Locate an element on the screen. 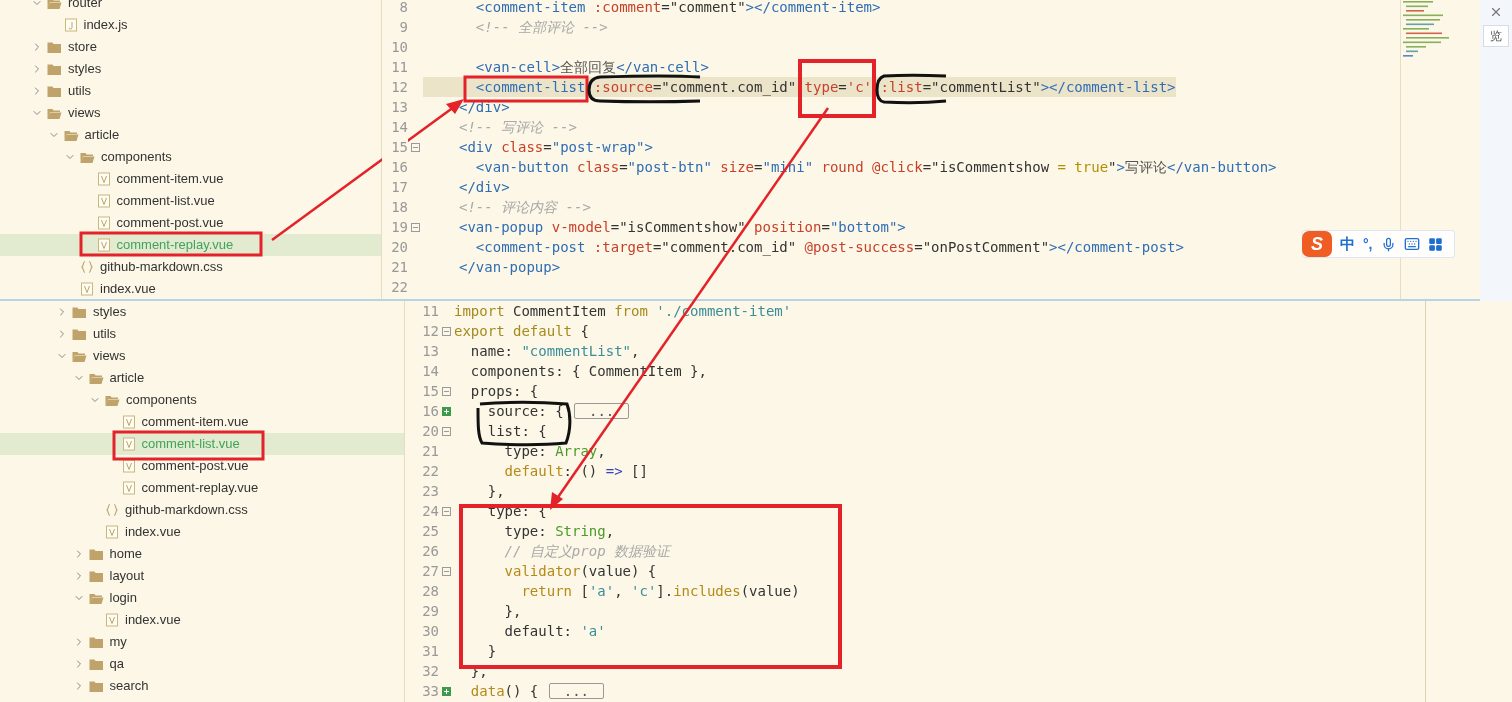 Image resolution: width=1512 pixels, height=702 pixels. punctuation-toggle: °, is located at coordinates (1368, 244).